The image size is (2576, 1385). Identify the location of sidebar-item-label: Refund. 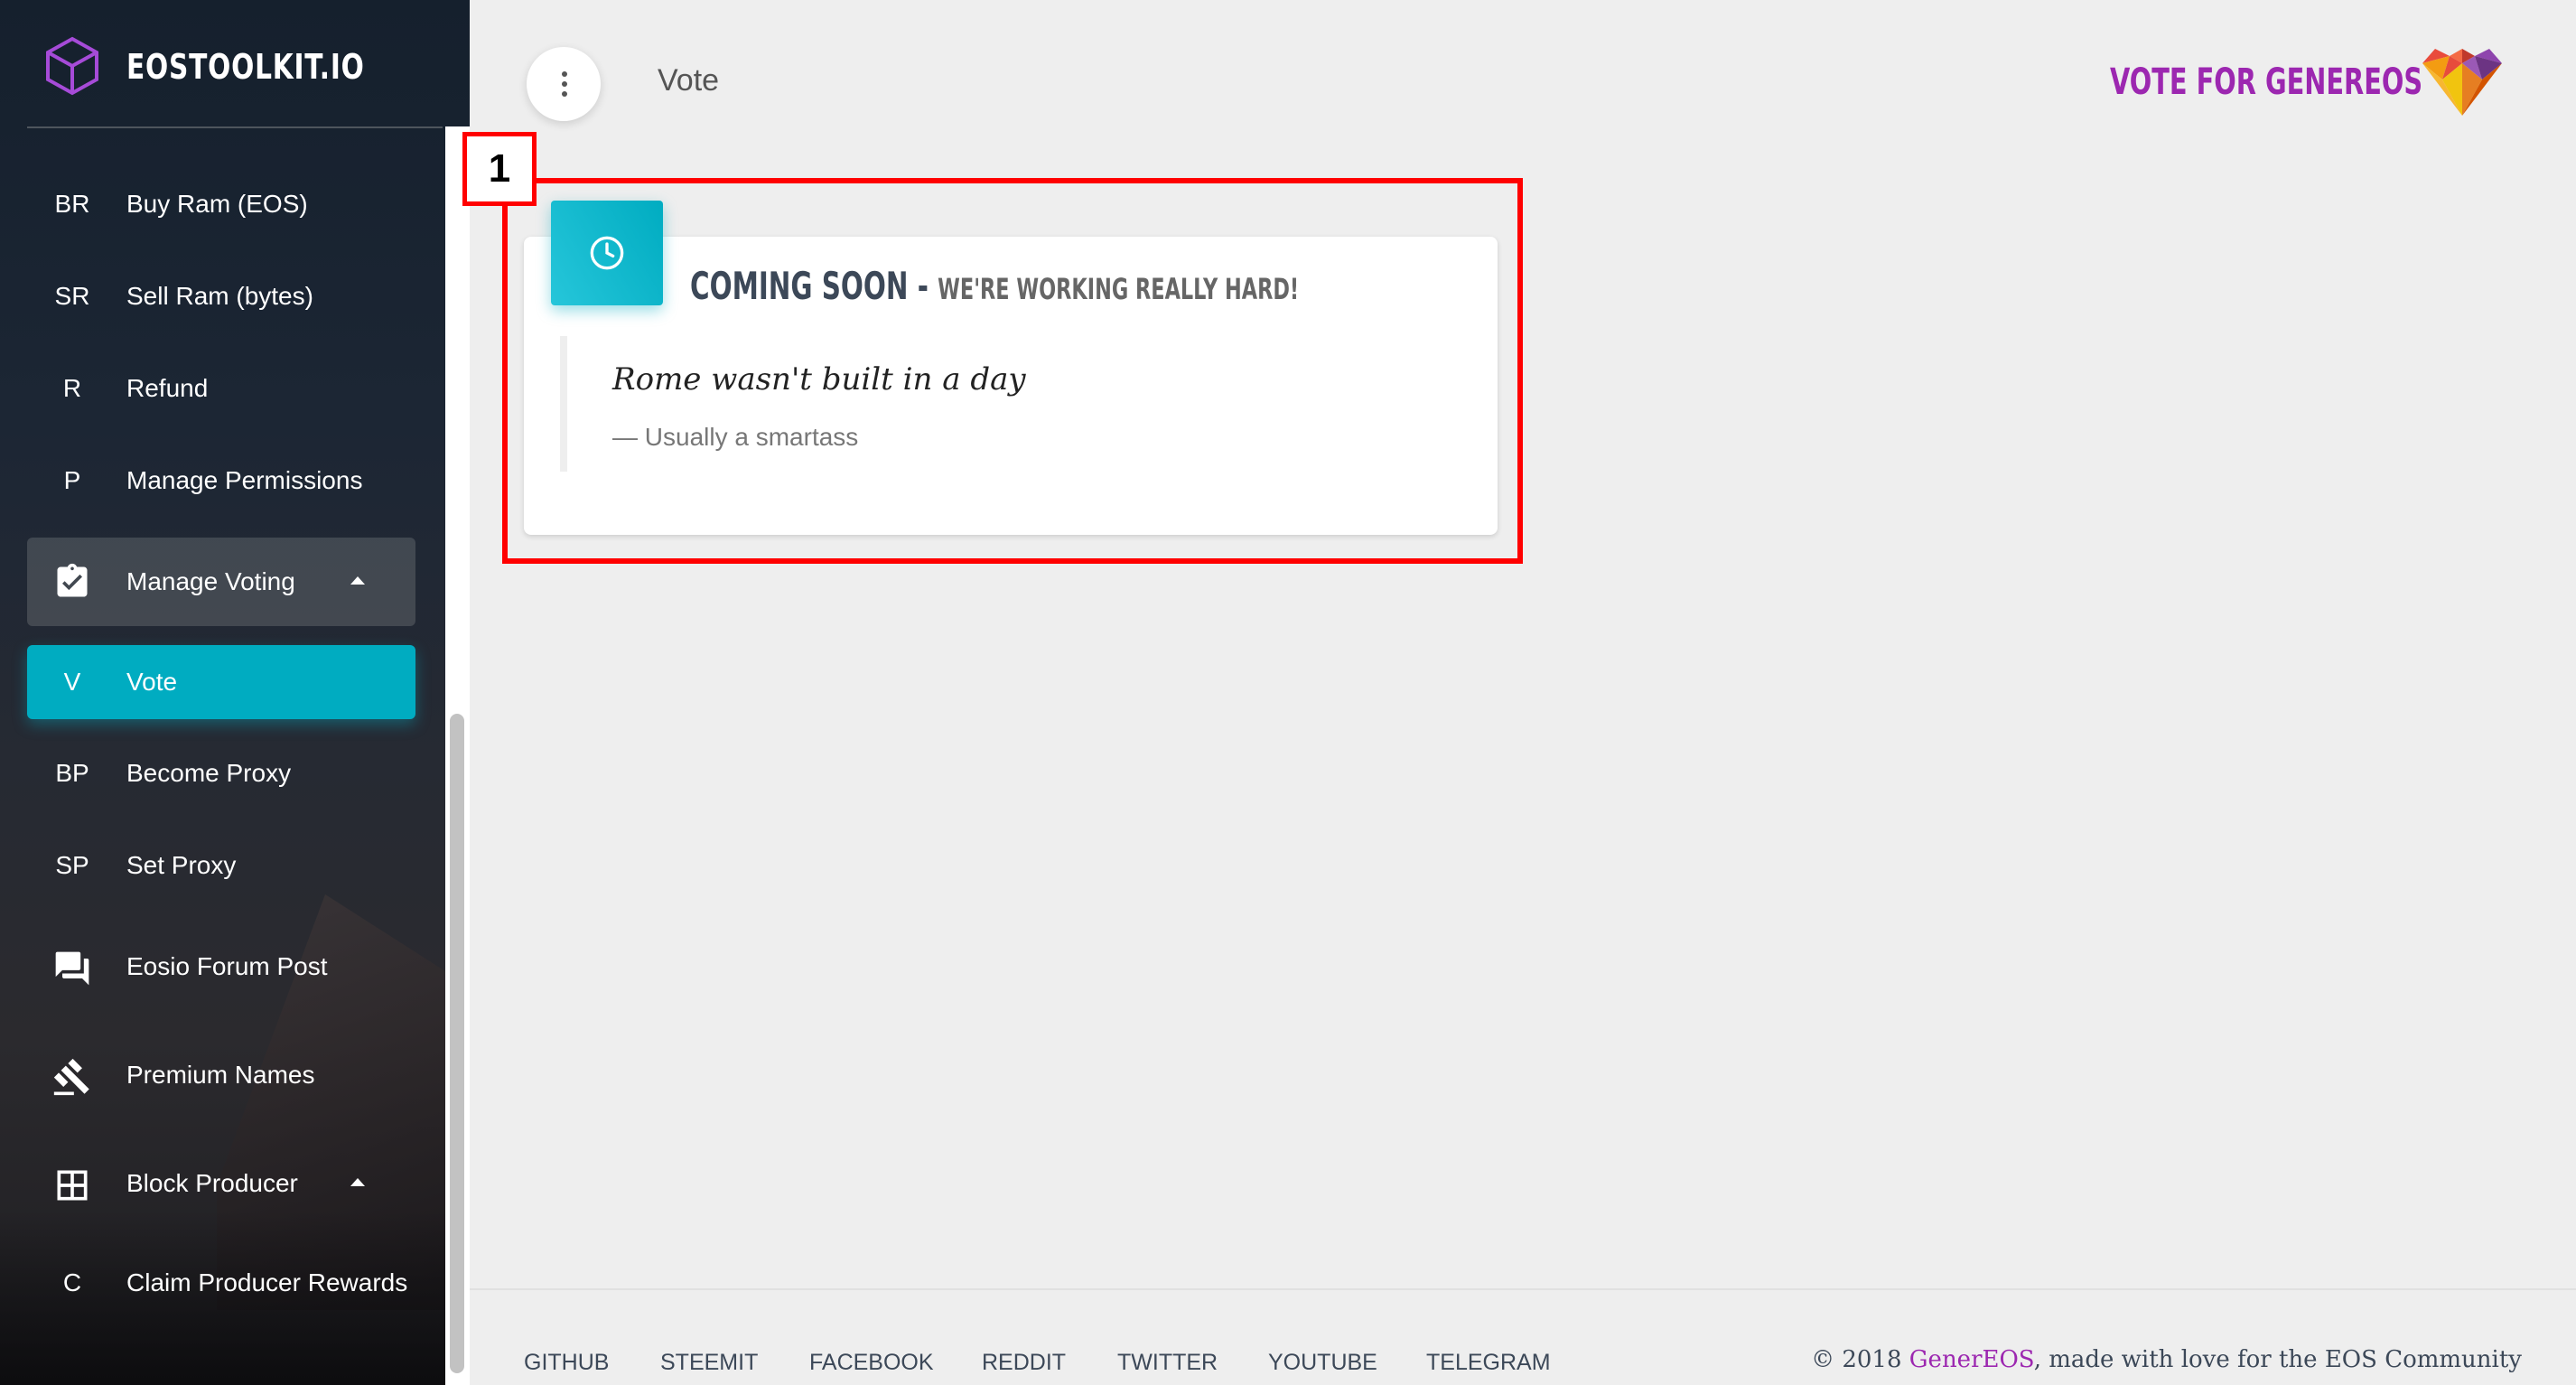
(167, 388).